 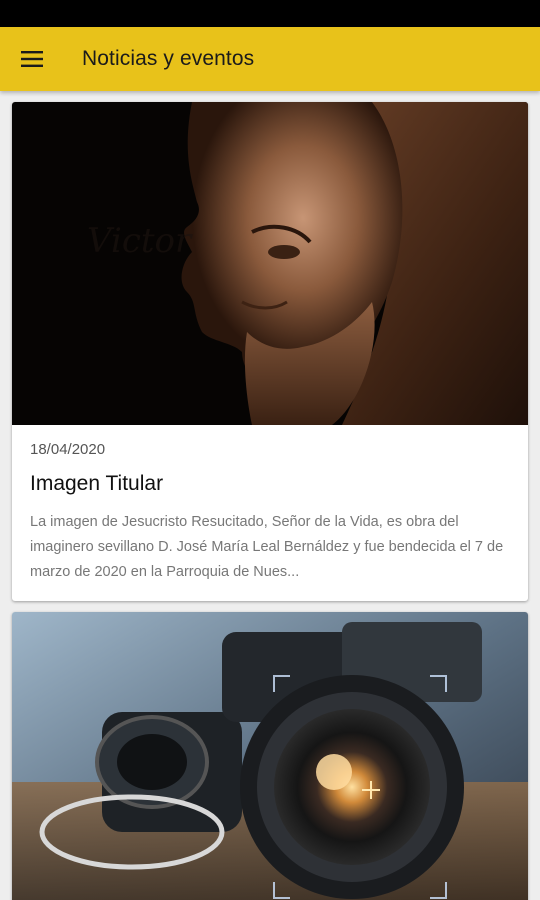 What do you see at coordinates (168, 58) in the screenshot?
I see `page-title: Noticias y eventos` at bounding box center [168, 58].